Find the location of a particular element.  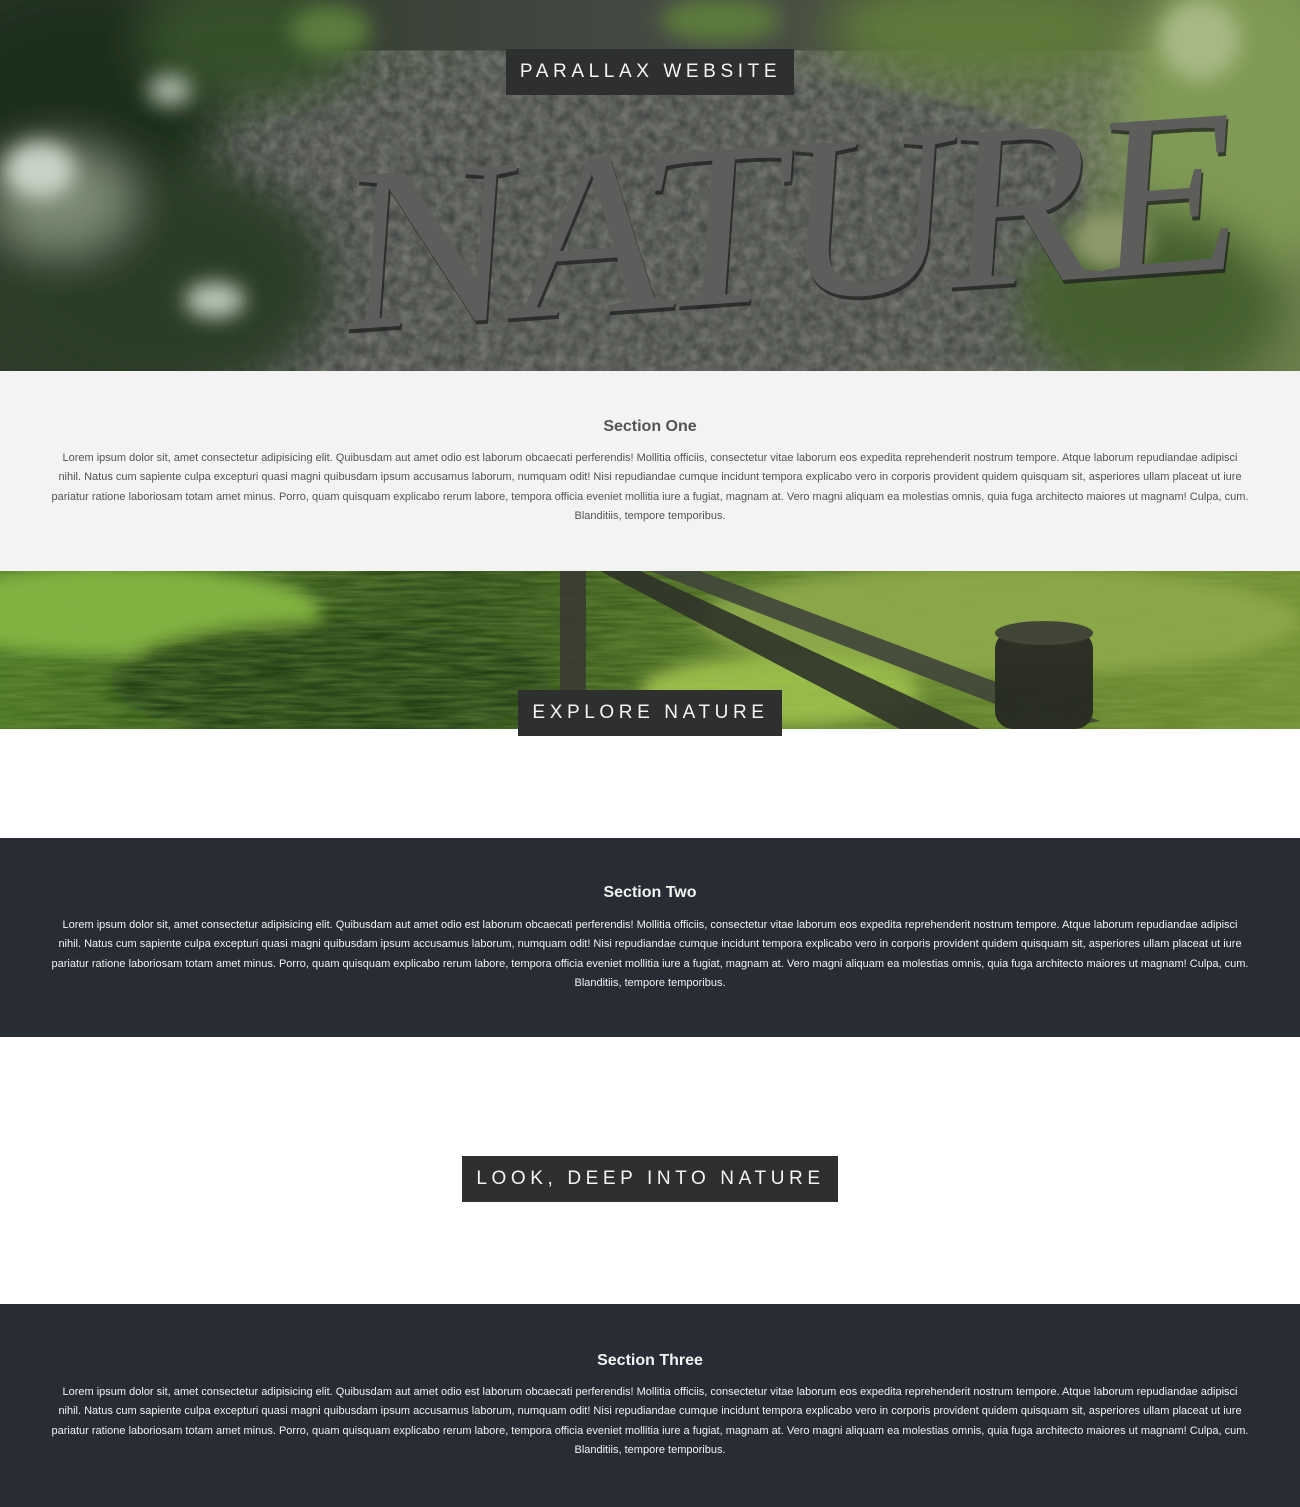

parallax-website-banner: PARALLAX WEBSITE is located at coordinates (650, 72).